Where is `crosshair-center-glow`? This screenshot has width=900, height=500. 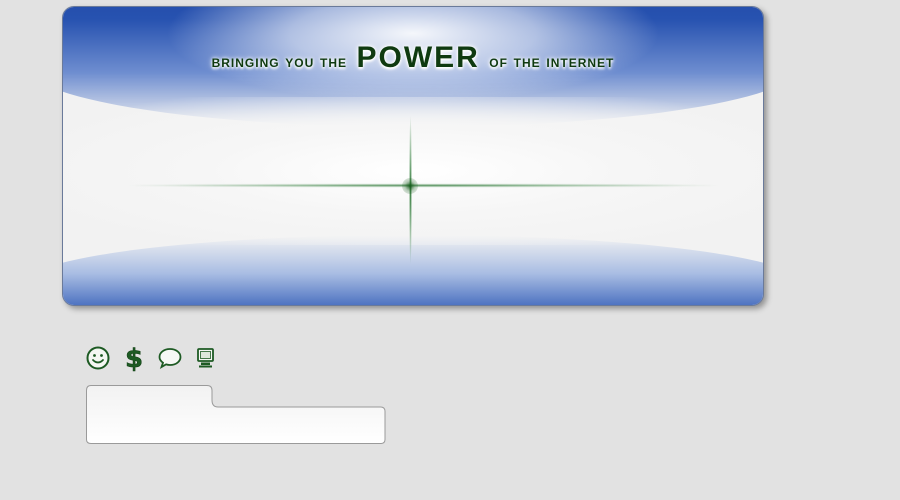
crosshair-center-glow is located at coordinates (410, 186).